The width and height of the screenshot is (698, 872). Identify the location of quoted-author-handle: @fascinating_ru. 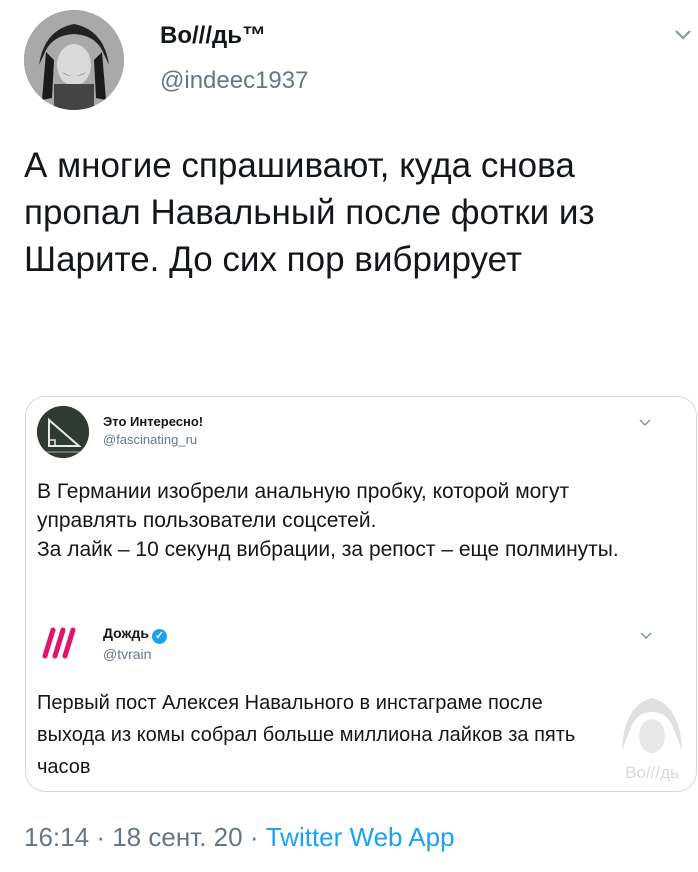
(150, 439).